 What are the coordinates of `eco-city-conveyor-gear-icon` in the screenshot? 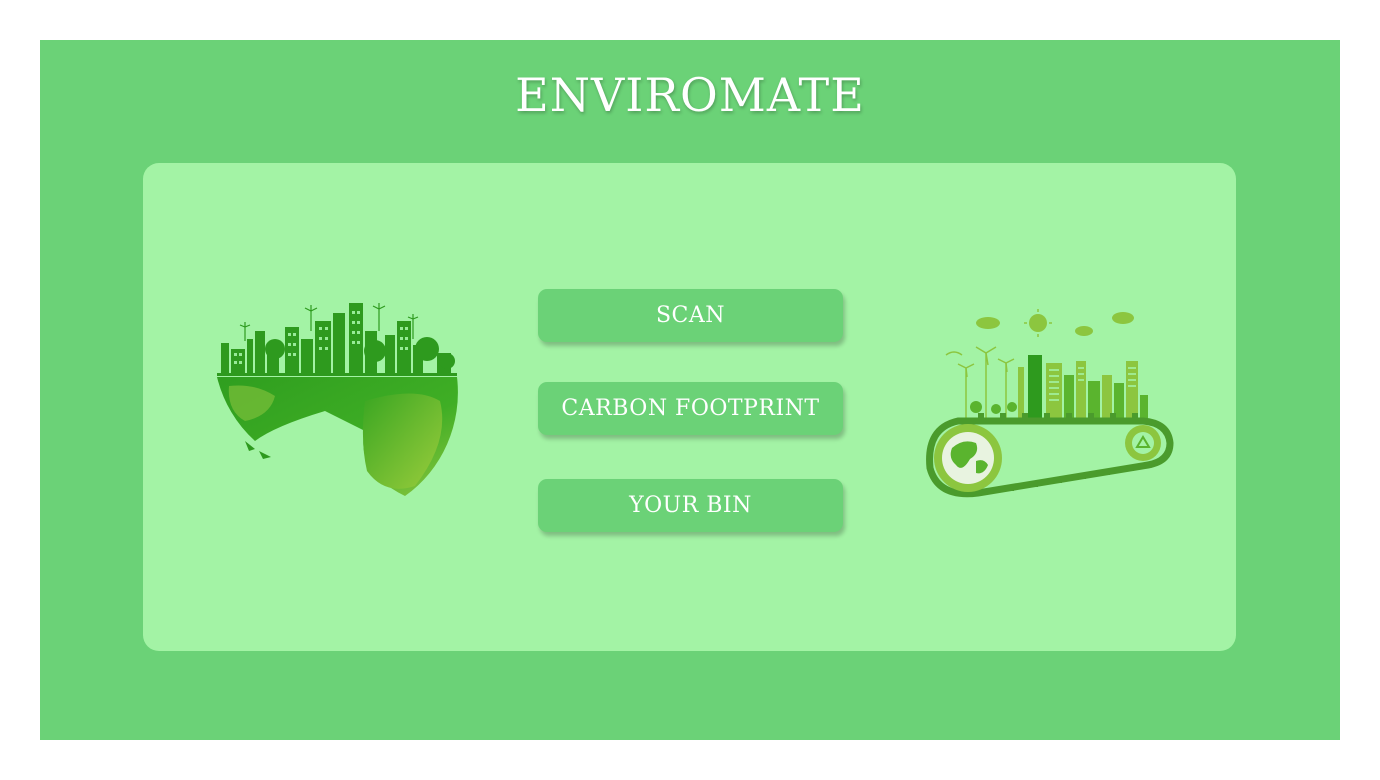 It's located at (1050, 403).